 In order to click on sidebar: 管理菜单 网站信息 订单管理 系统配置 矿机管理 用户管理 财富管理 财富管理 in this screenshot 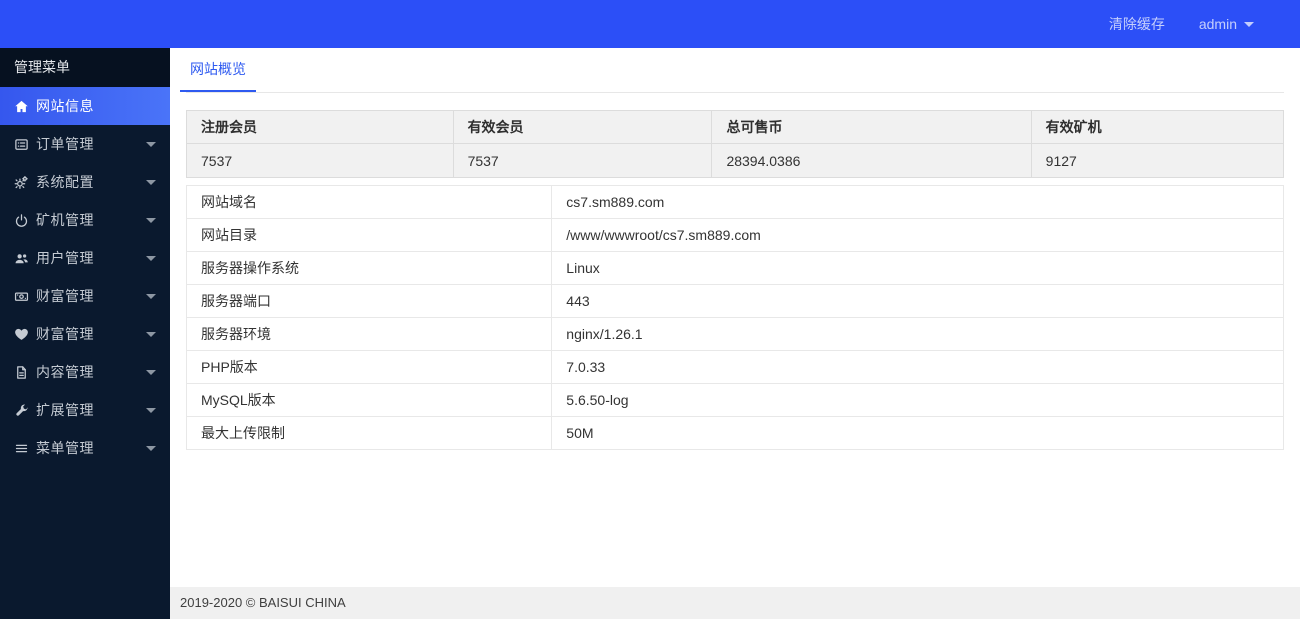, I will do `click(85, 333)`.